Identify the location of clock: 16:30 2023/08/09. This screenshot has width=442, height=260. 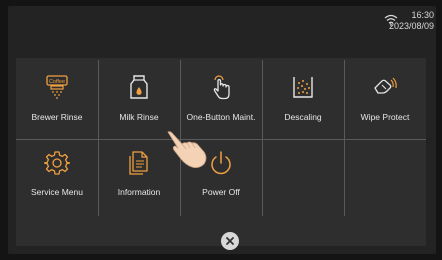
(411, 21).